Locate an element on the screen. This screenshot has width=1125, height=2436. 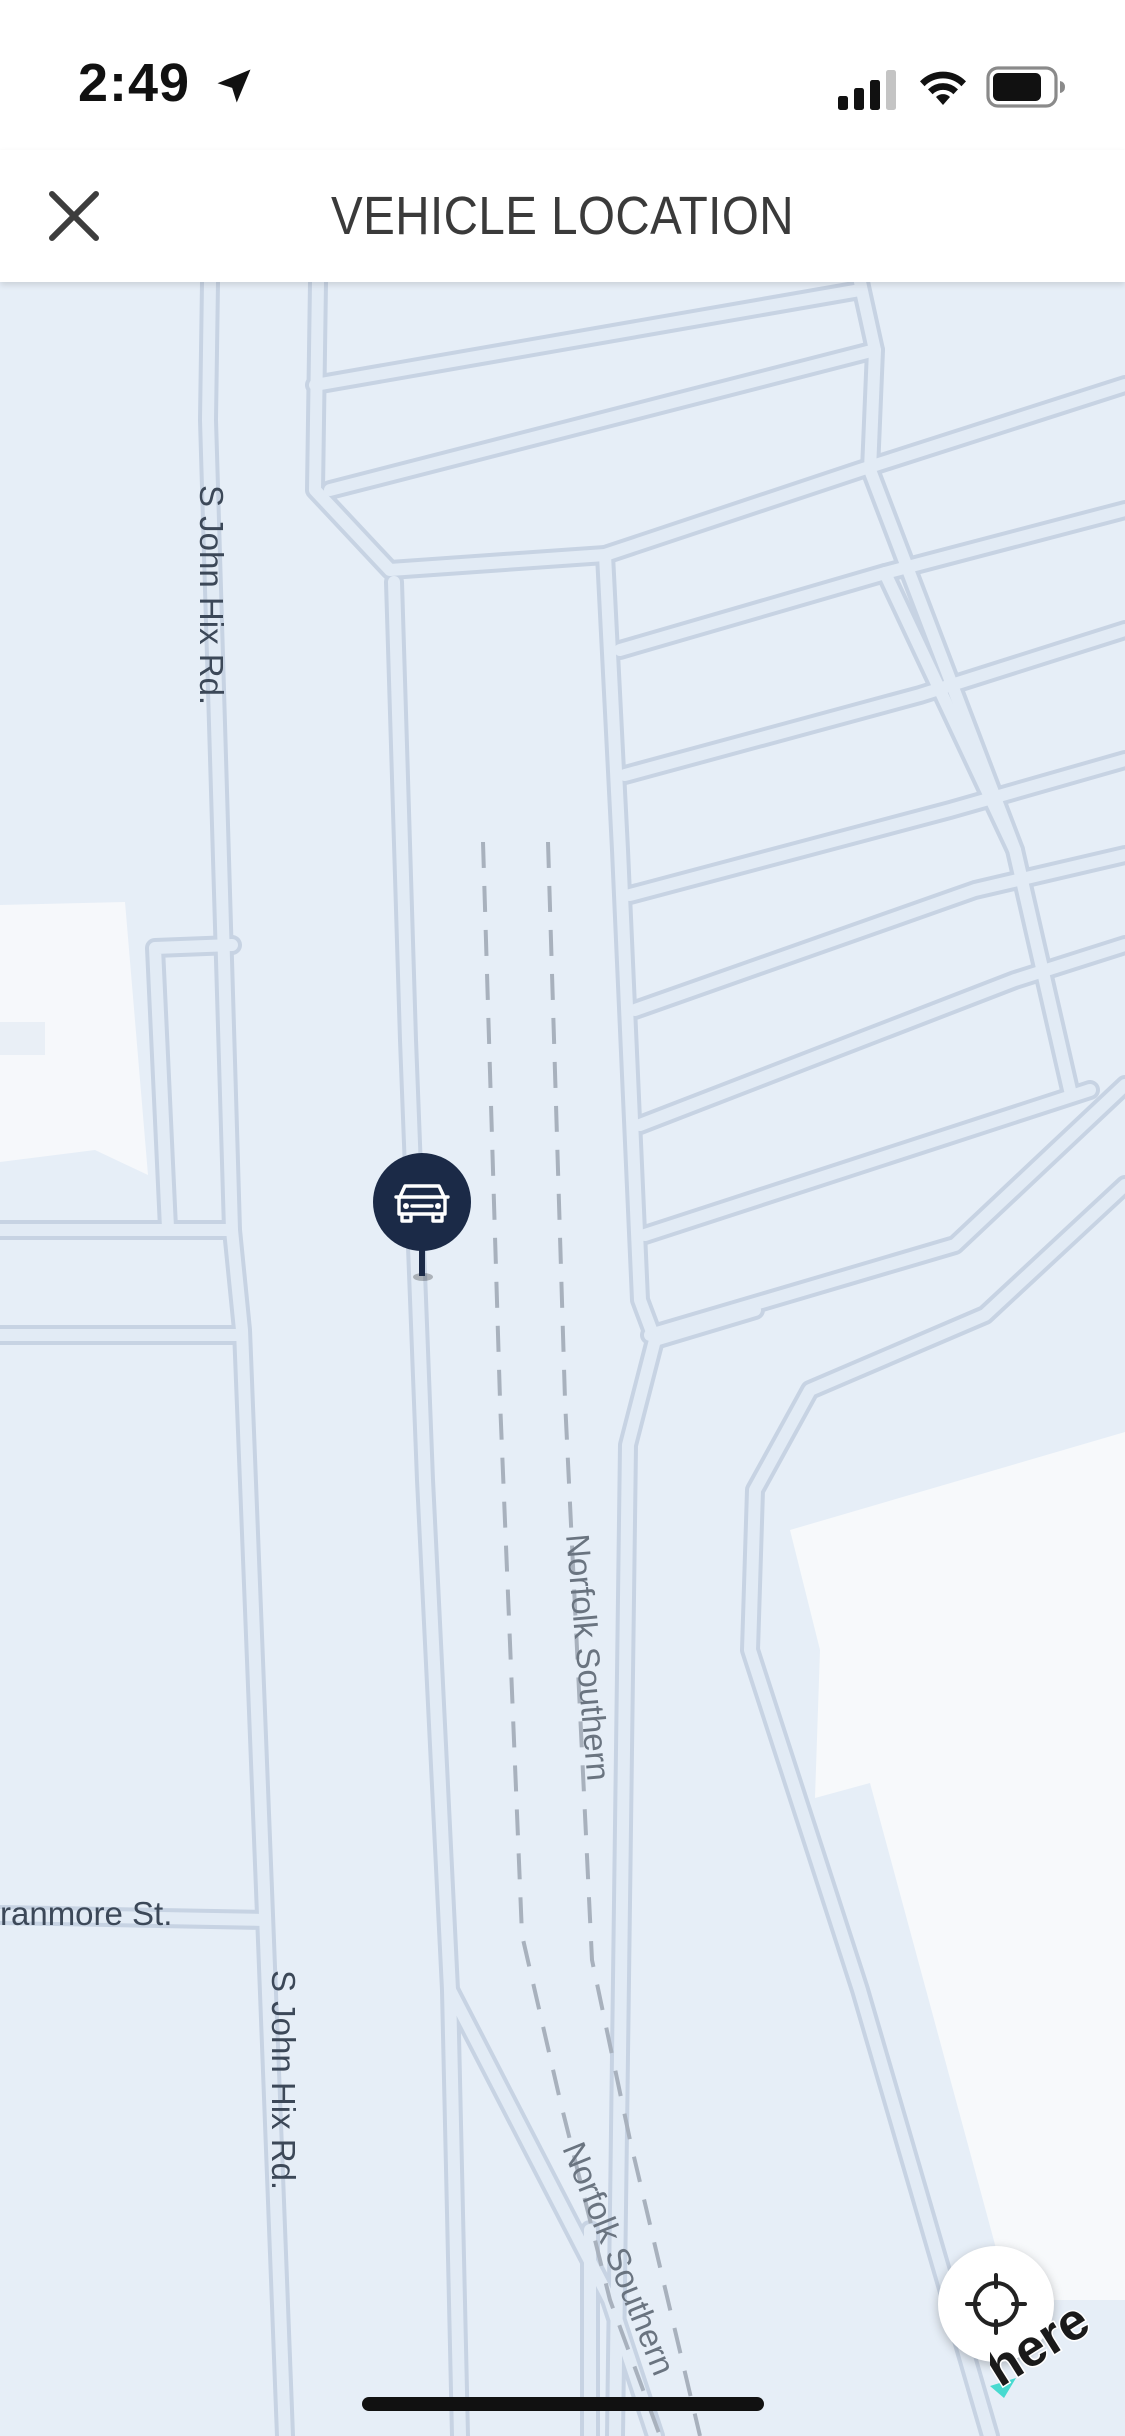
page-title: VEHICLE LOCATION is located at coordinates (562, 216).